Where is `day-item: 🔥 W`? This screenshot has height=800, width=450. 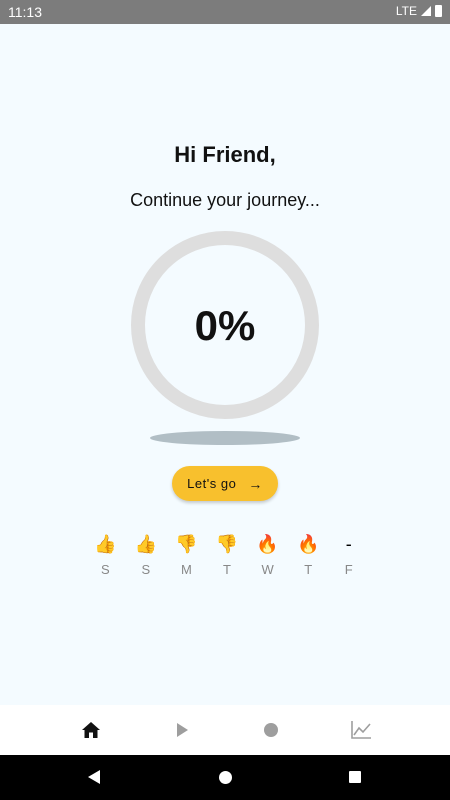 day-item: 🔥 W is located at coordinates (267, 554).